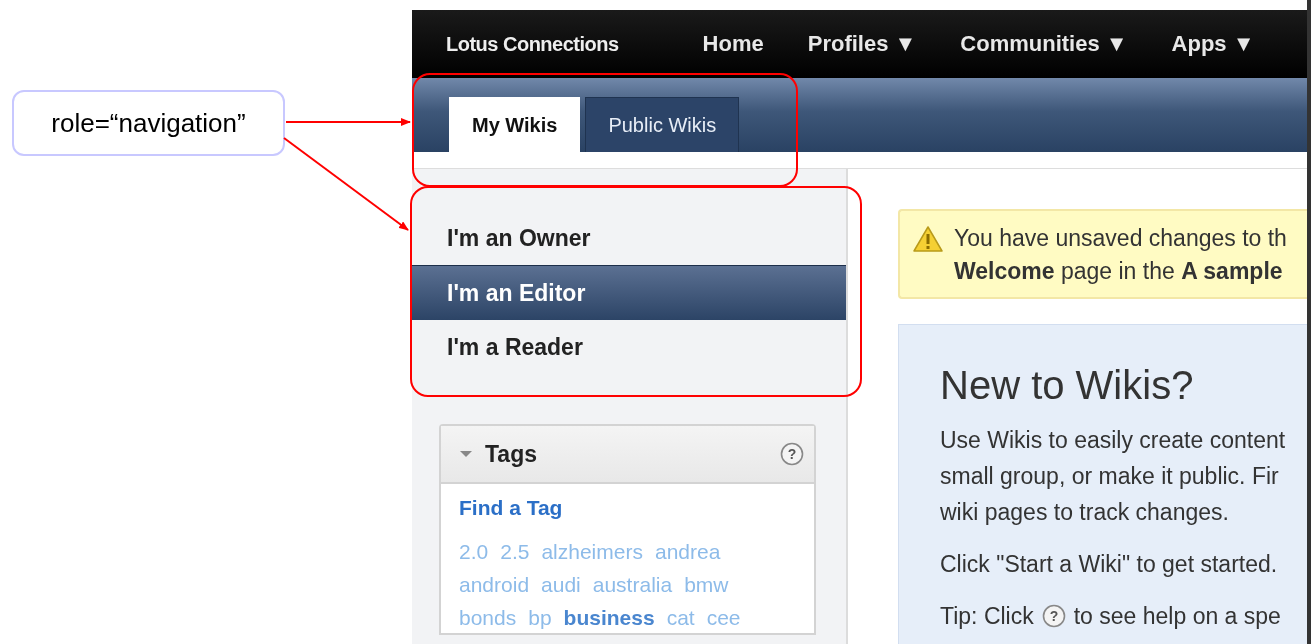 The height and width of the screenshot is (644, 1311). What do you see at coordinates (706, 584) in the screenshot?
I see `tag-link: bmw` at bounding box center [706, 584].